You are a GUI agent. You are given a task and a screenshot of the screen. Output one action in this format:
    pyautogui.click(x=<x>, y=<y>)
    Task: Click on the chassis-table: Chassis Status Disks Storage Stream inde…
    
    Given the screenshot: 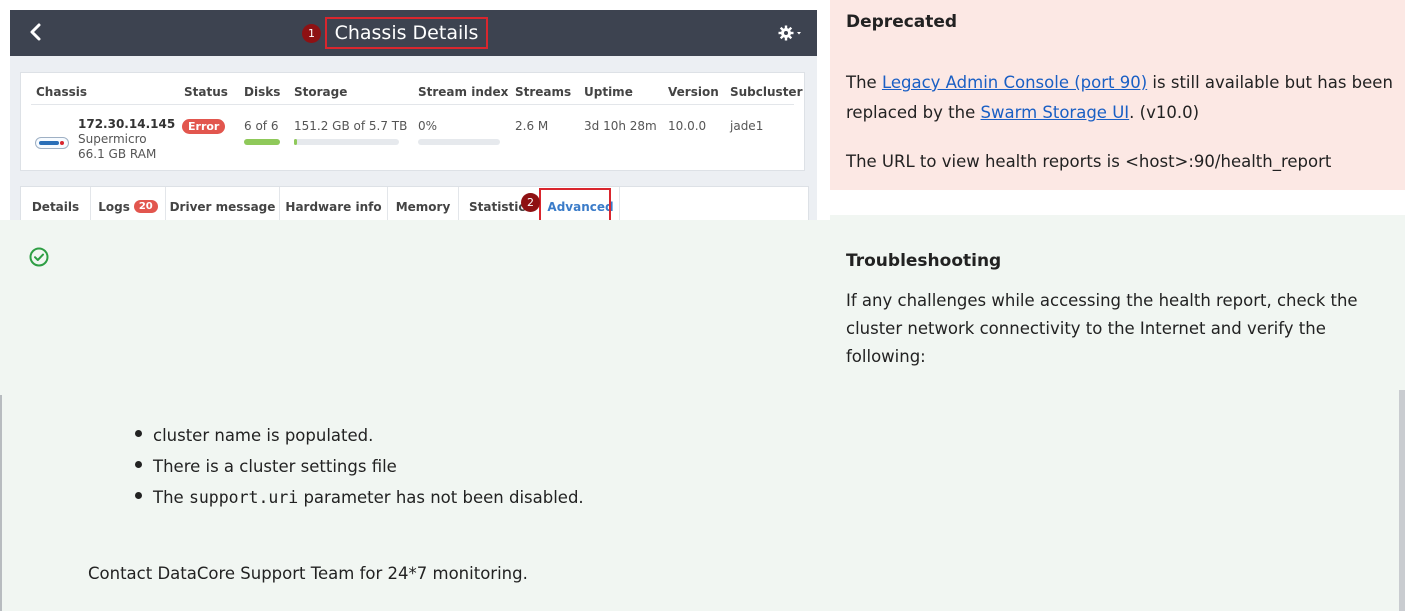 What is the action you would take?
    pyautogui.click(x=412, y=121)
    